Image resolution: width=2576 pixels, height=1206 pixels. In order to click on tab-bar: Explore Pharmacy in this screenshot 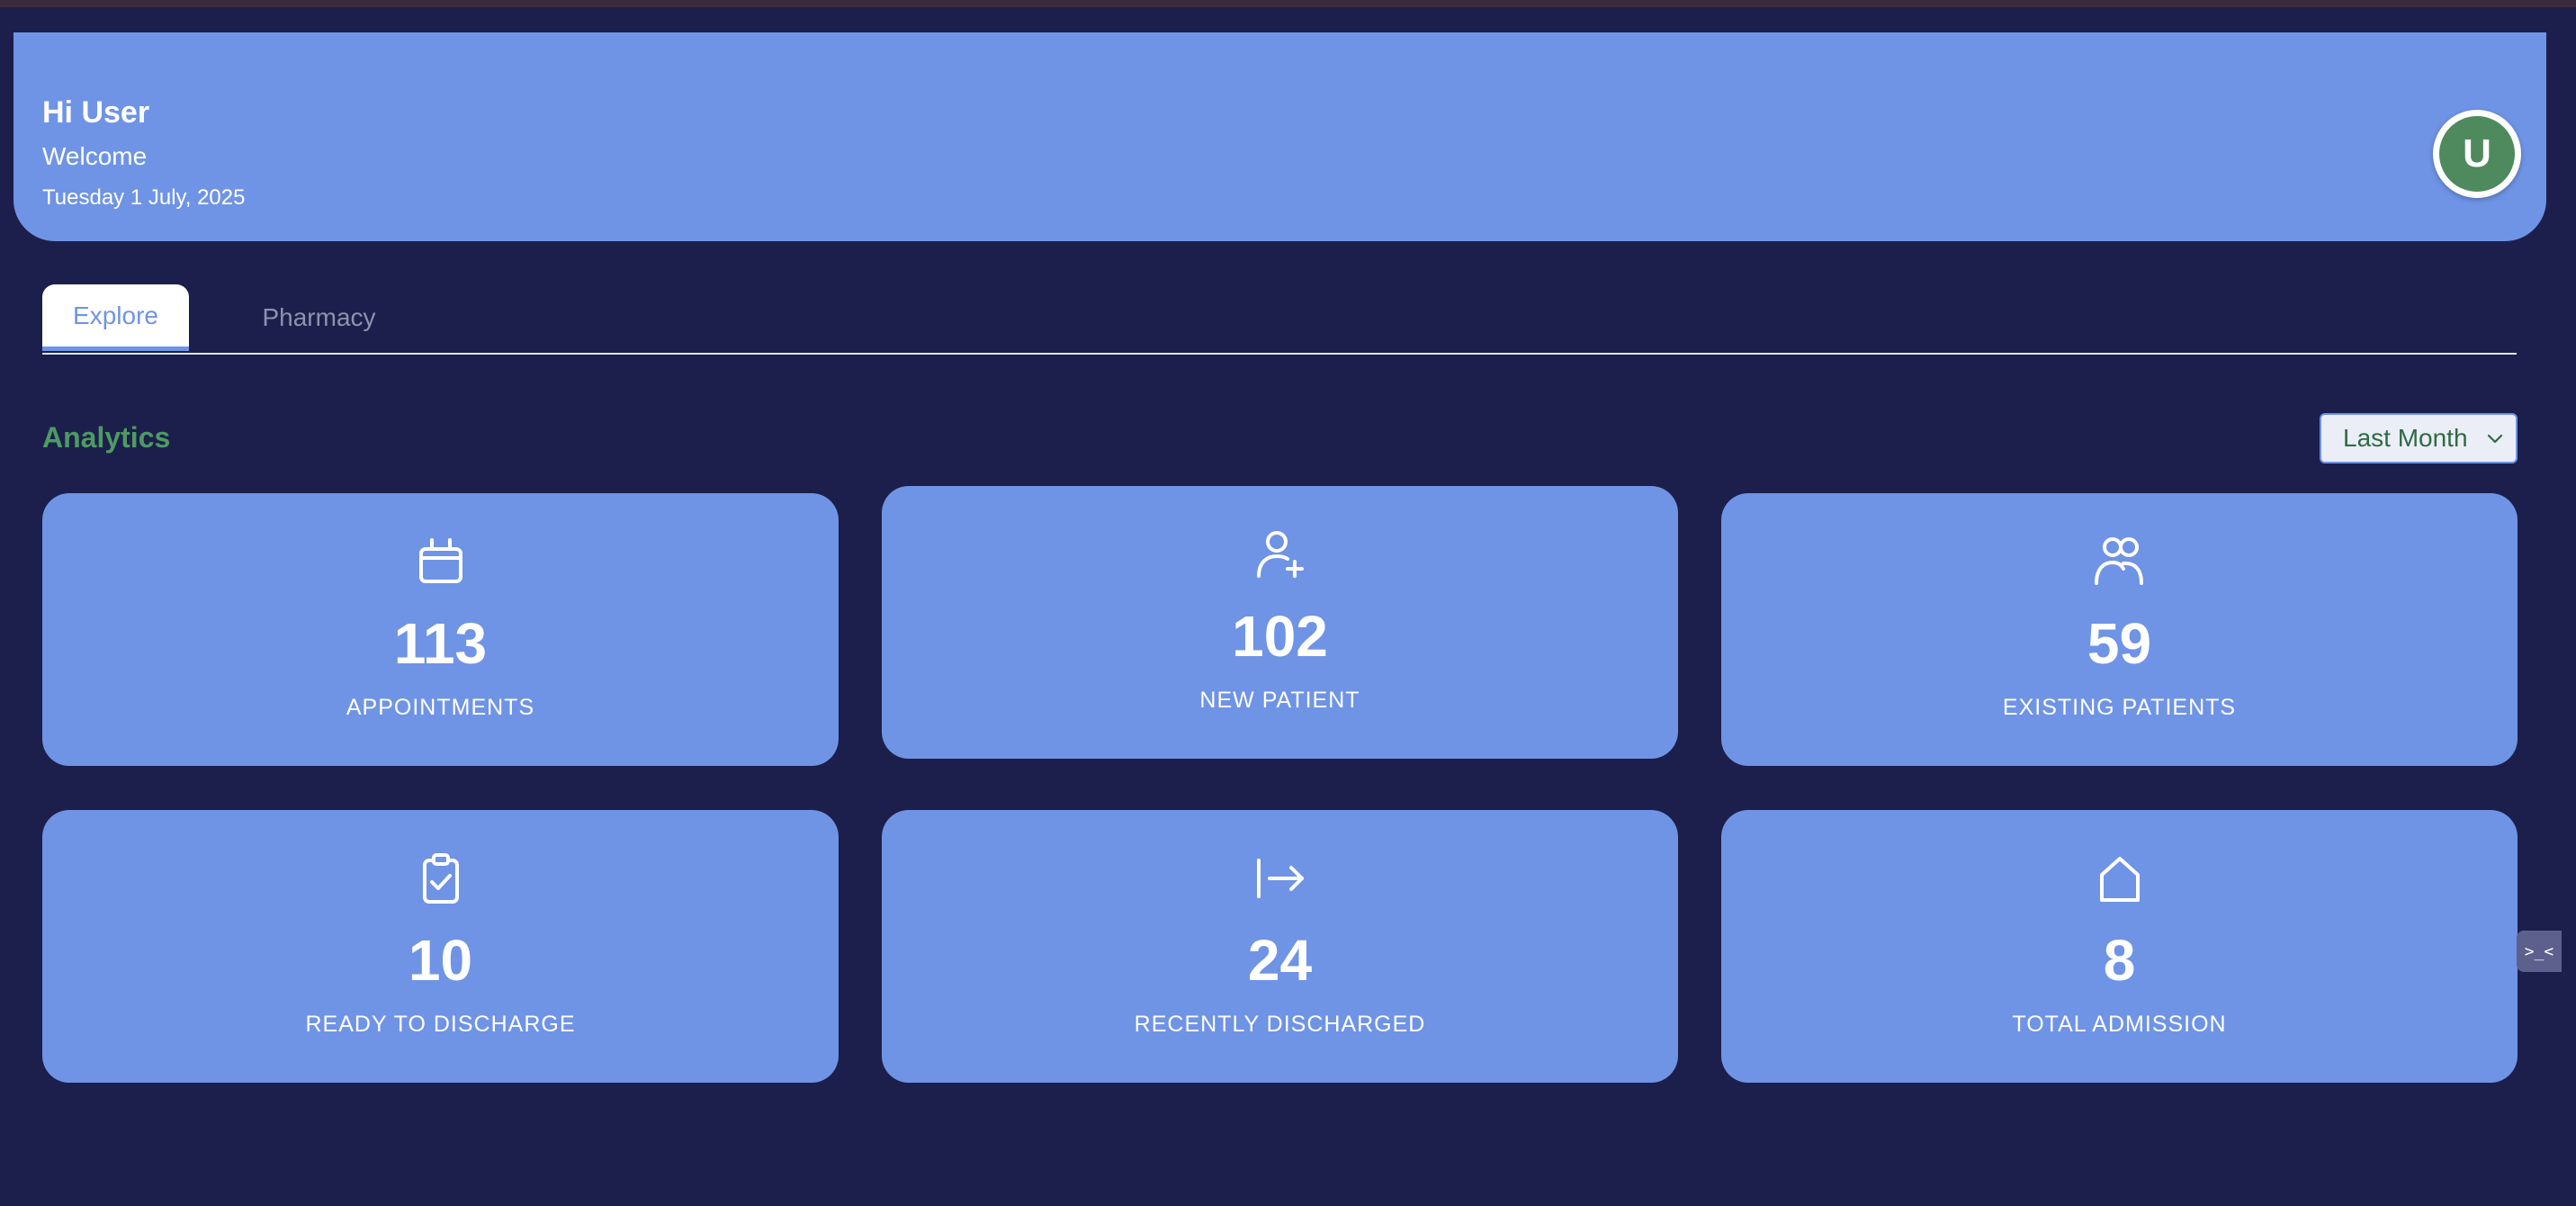, I will do `click(1280, 319)`.